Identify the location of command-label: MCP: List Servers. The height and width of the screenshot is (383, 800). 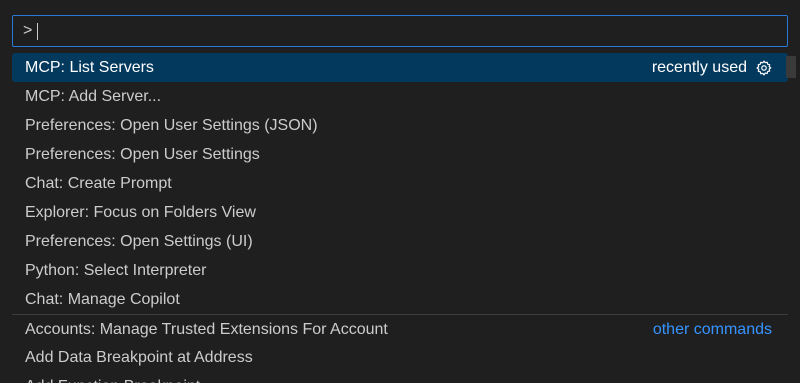
(89, 67).